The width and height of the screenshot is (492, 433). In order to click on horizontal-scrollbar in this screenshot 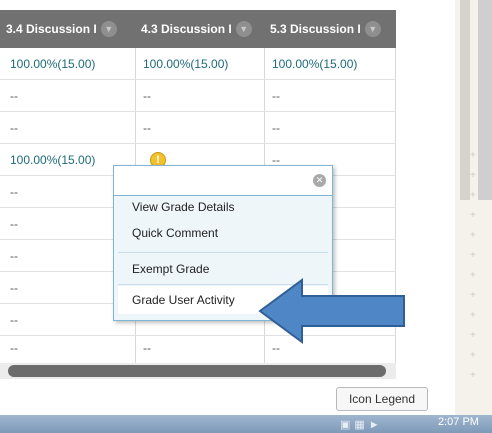, I will do `click(198, 371)`.